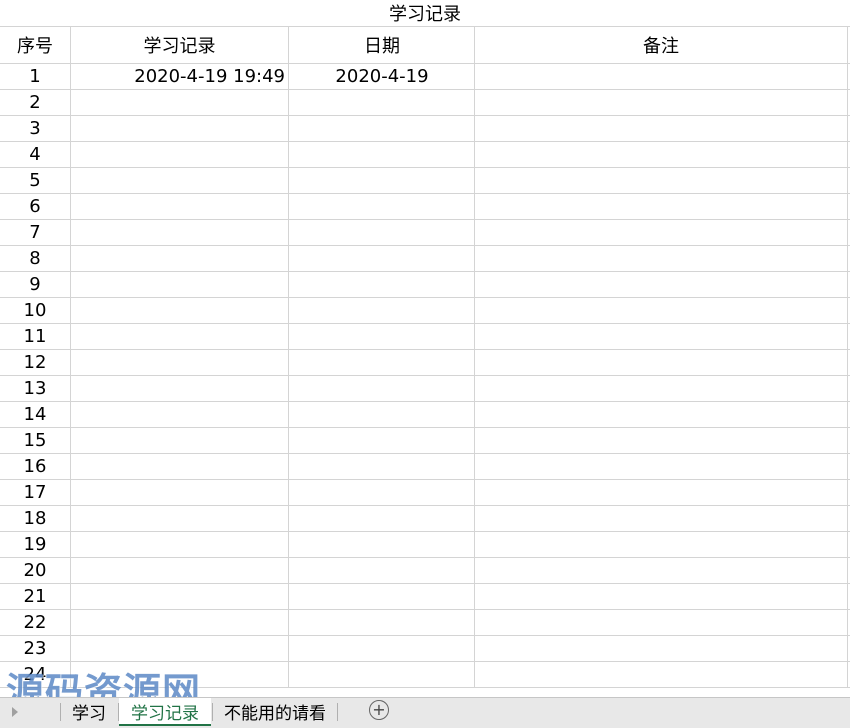  I want to click on row-index-cell: 16, so click(35, 466).